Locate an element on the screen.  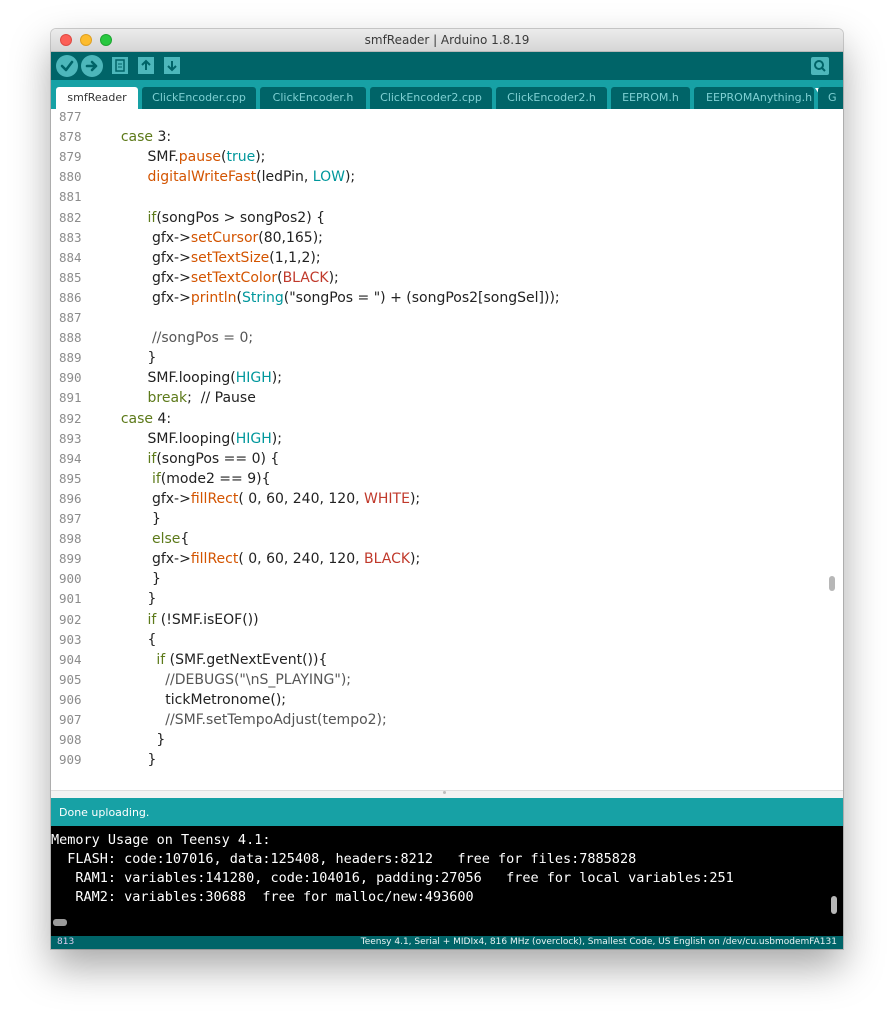
line-number: 893 is located at coordinates (70, 438).